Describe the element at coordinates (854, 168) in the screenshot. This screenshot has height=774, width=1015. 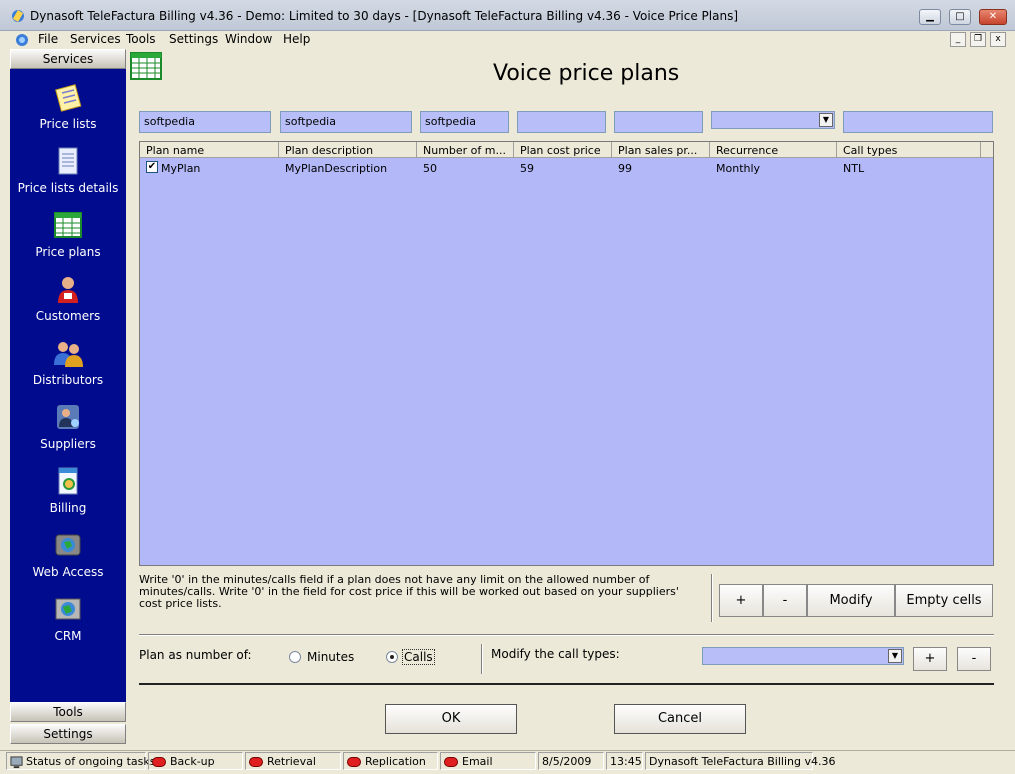
I see `cell-call-types: NTL` at that location.